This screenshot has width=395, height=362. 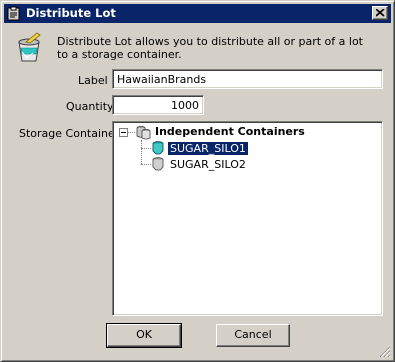 I want to click on collapse-toggle, so click(x=123, y=132).